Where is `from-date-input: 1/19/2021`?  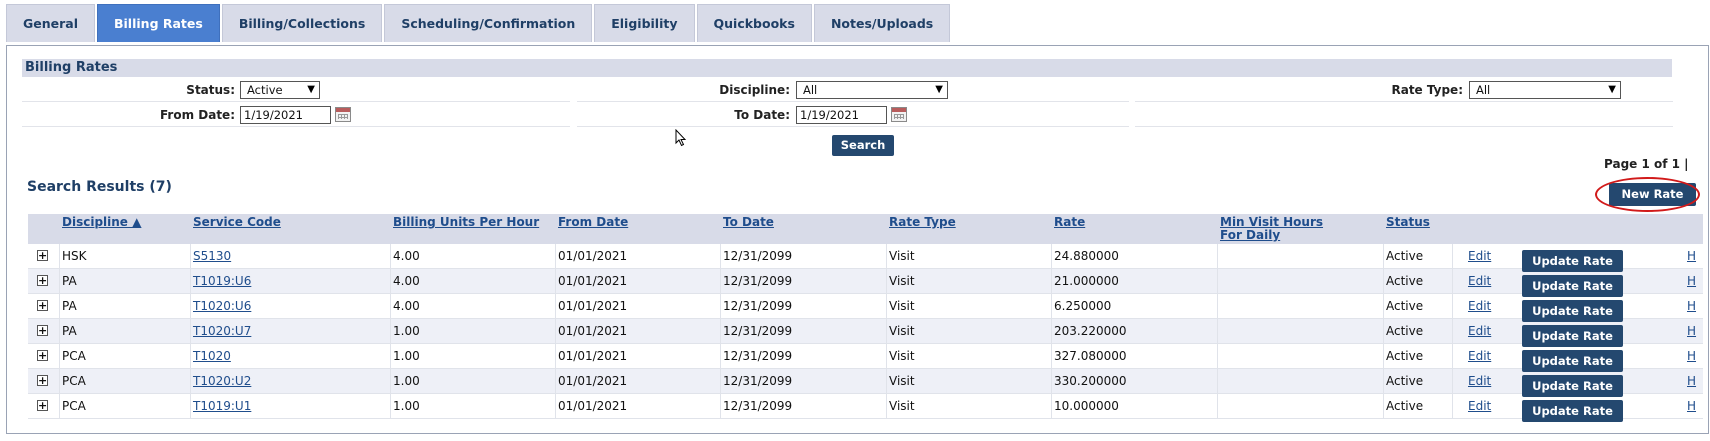
from-date-input: 1/19/2021 is located at coordinates (285, 115).